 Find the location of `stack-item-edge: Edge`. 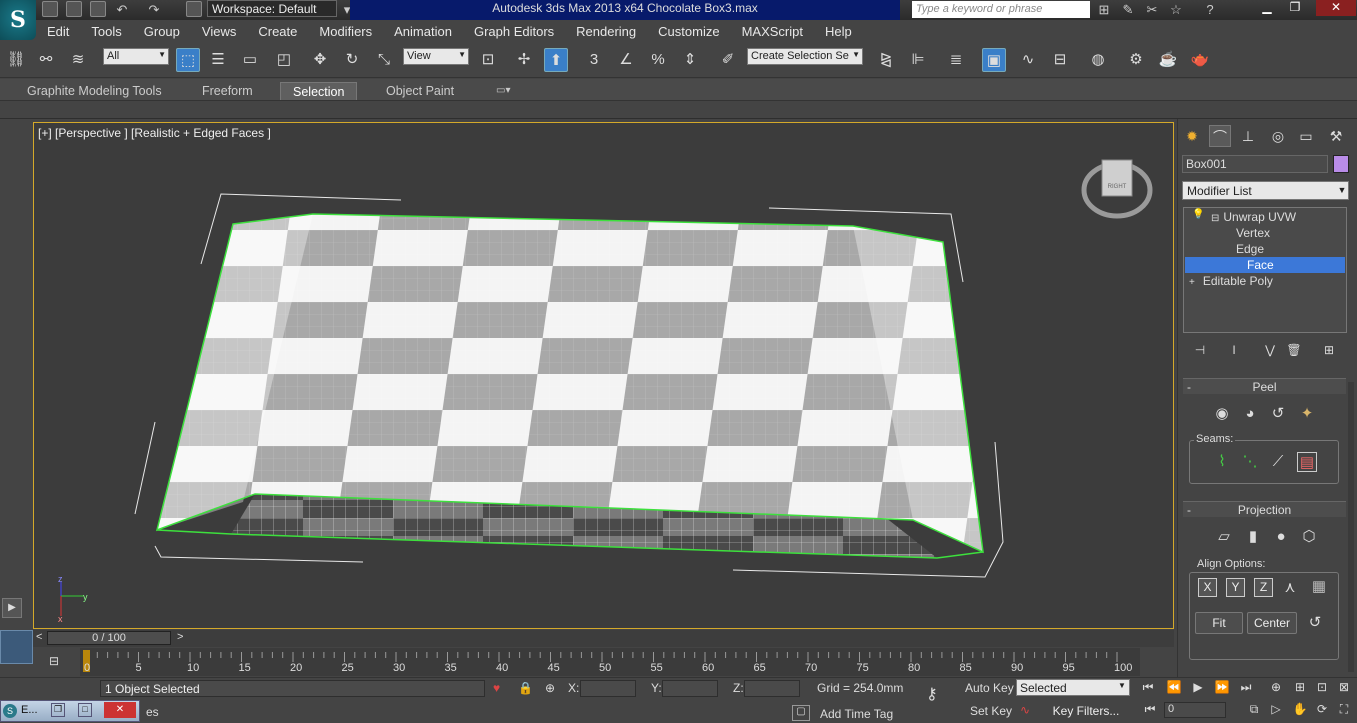

stack-item-edge: Edge is located at coordinates (1265, 249).